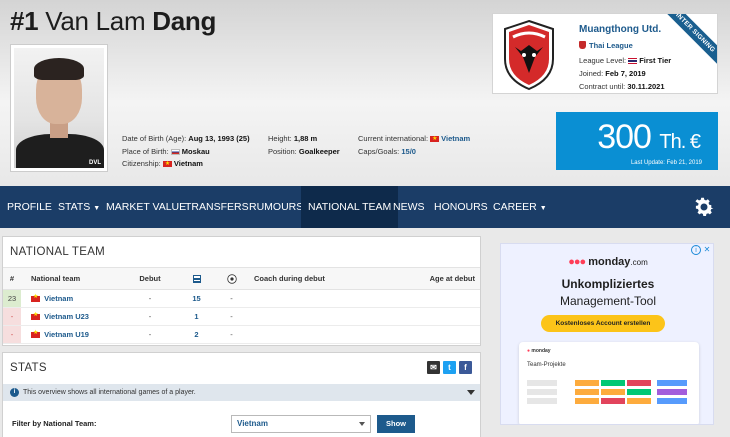 This screenshot has width=730, height=437. I want to click on player-first-name: Van Lam, so click(95, 21).